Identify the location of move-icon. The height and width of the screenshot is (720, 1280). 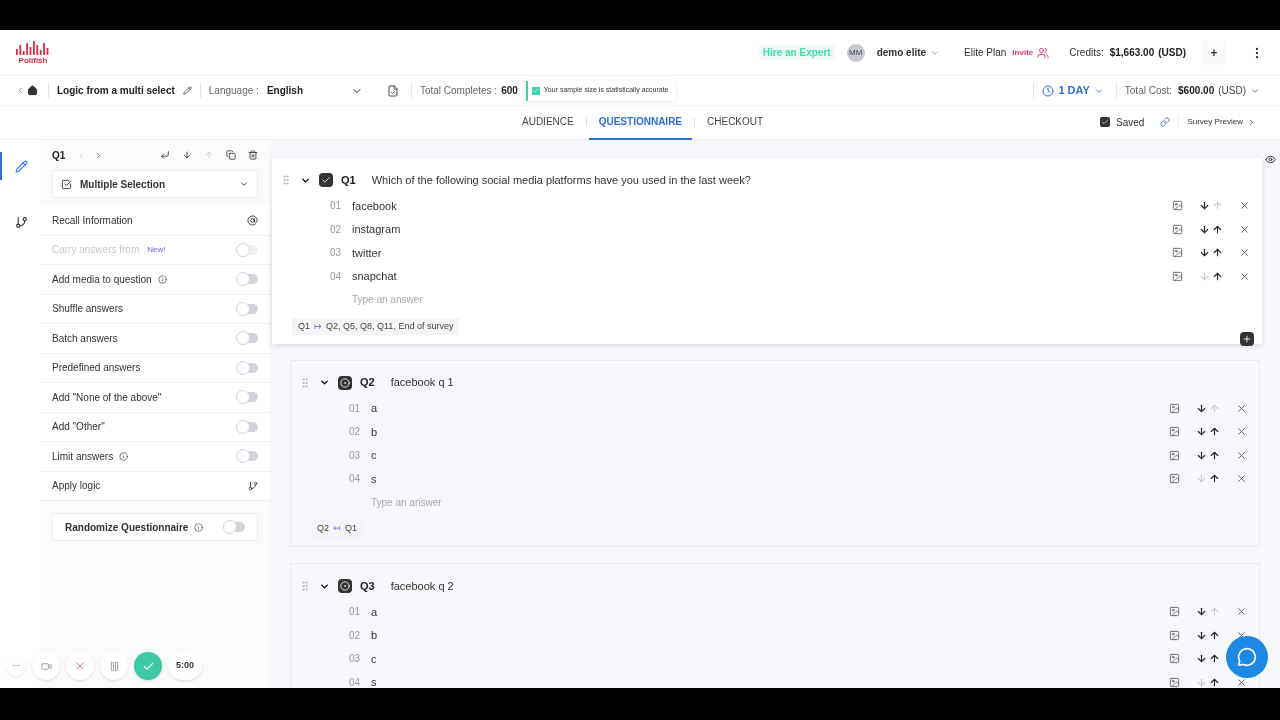
(165, 155).